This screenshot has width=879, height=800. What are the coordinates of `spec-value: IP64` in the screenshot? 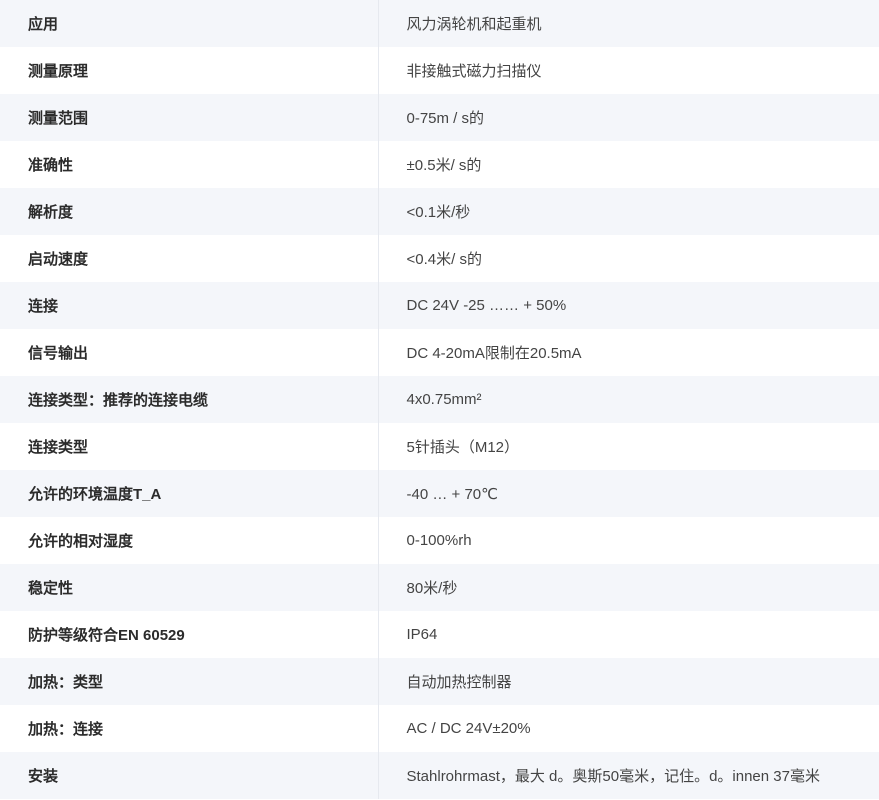 It's located at (628, 634).